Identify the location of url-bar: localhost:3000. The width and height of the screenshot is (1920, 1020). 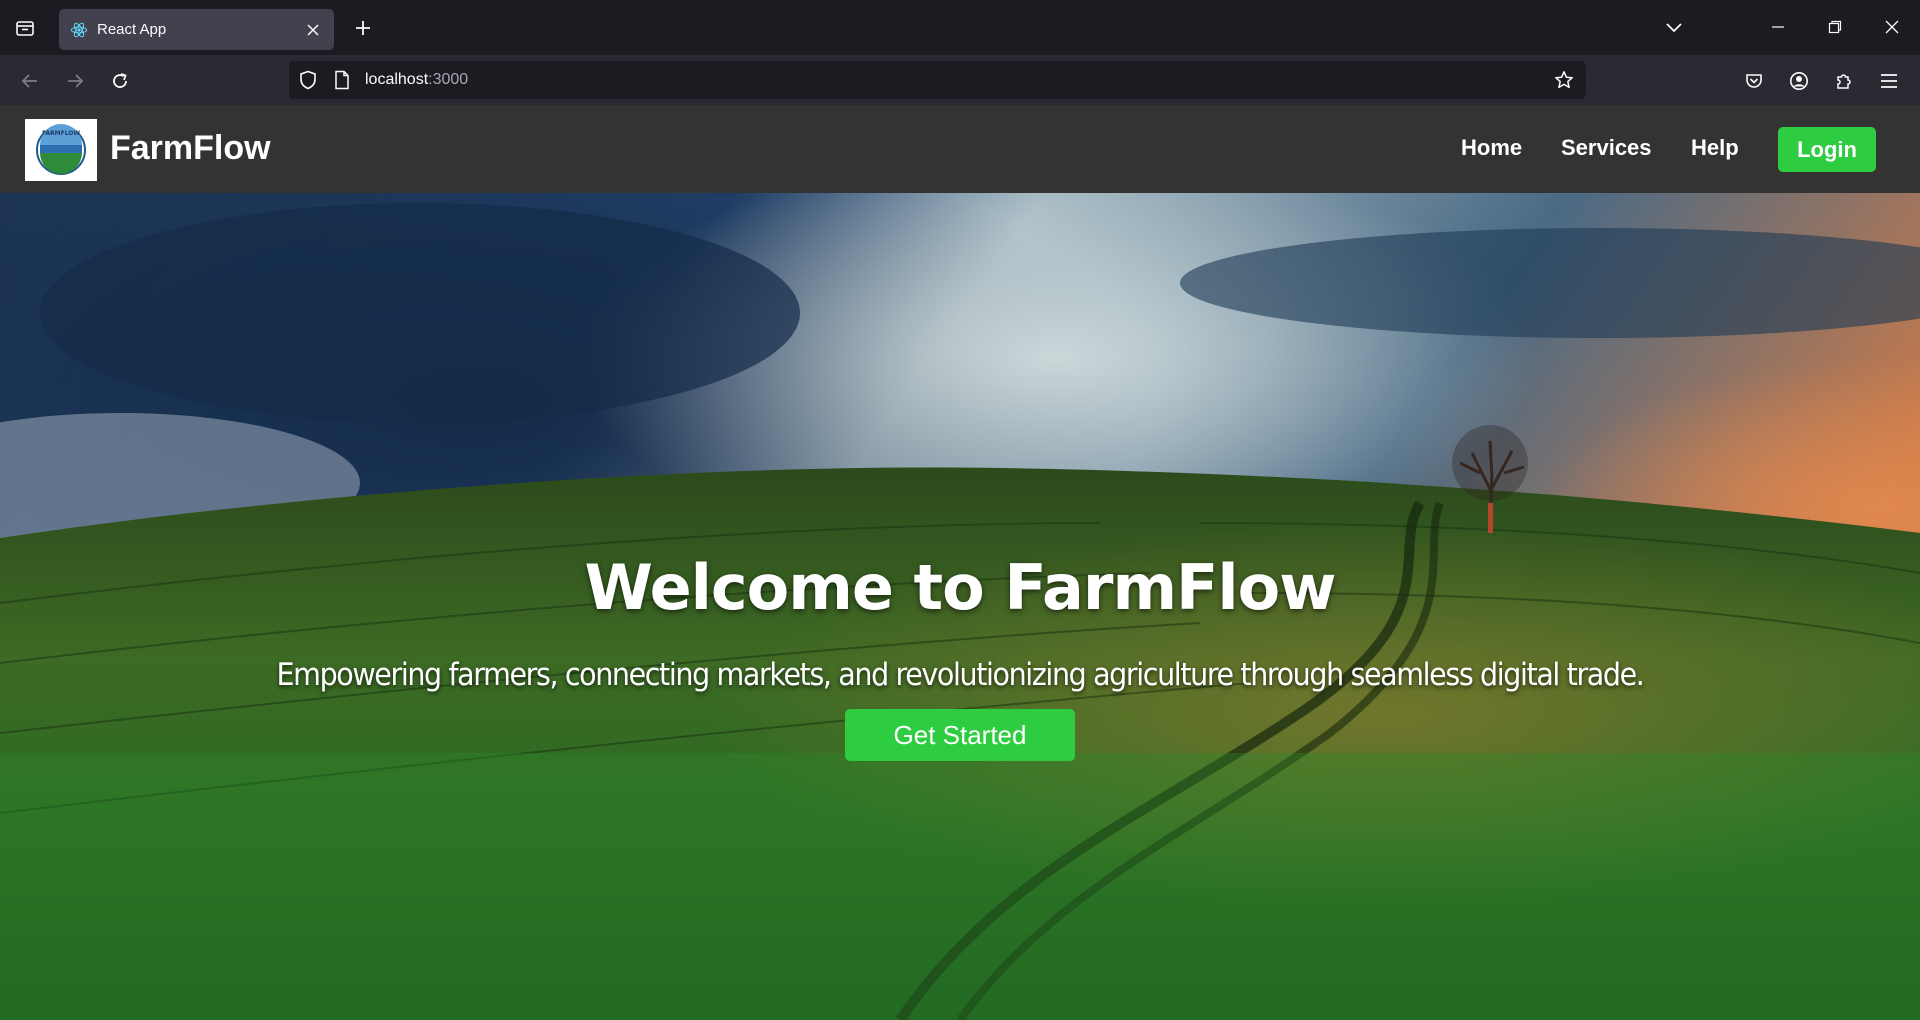
(937, 80).